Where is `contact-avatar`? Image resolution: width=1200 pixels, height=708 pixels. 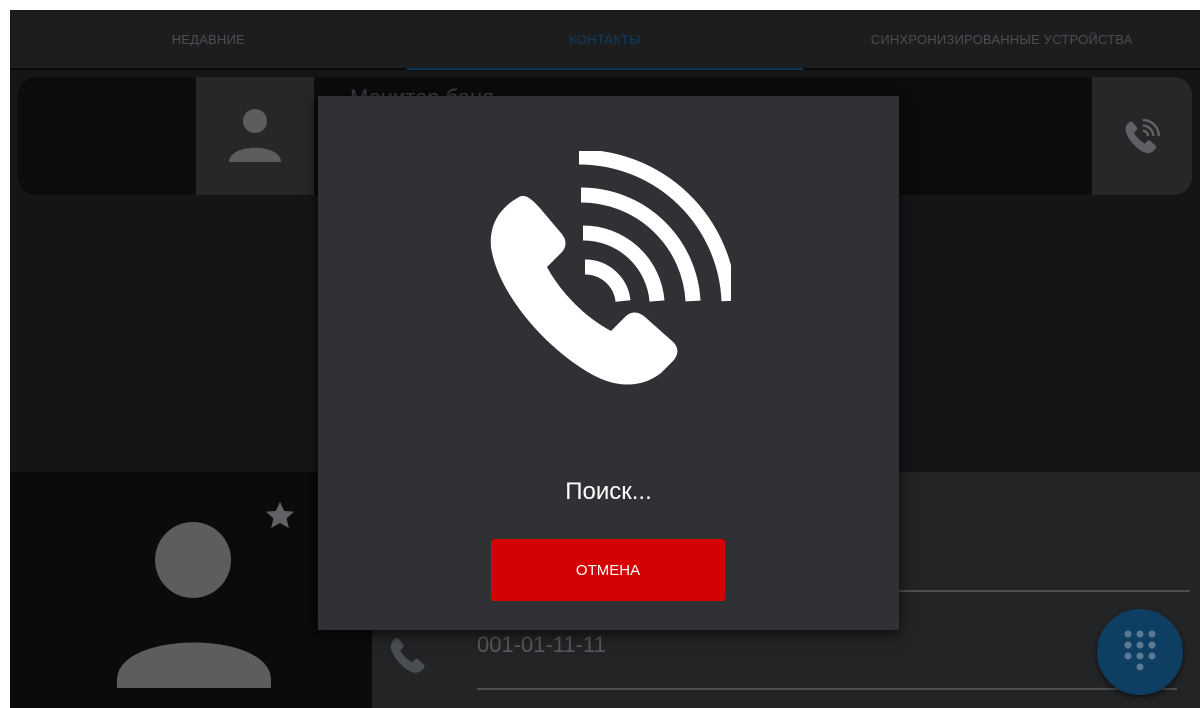 contact-avatar is located at coordinates (255, 136).